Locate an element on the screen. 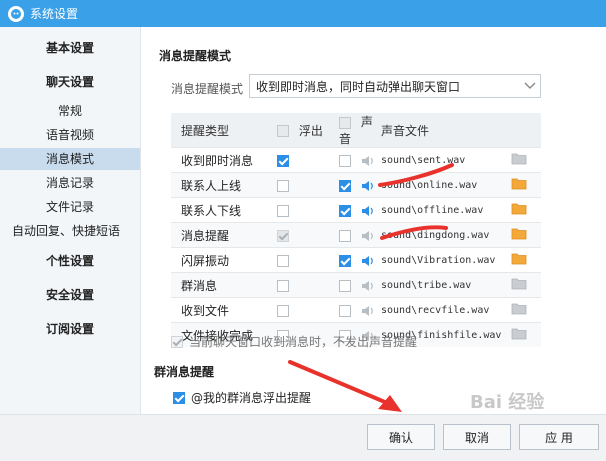 The width and height of the screenshot is (606, 461). sound-file-path: sound\recvfile.wav is located at coordinates (446, 310).